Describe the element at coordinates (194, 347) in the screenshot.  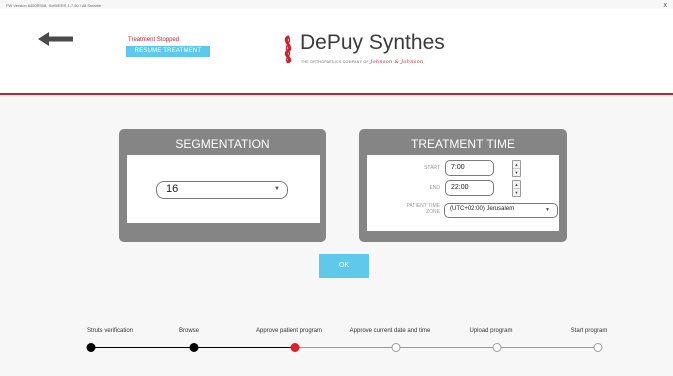
I see `step-dot-browse` at that location.